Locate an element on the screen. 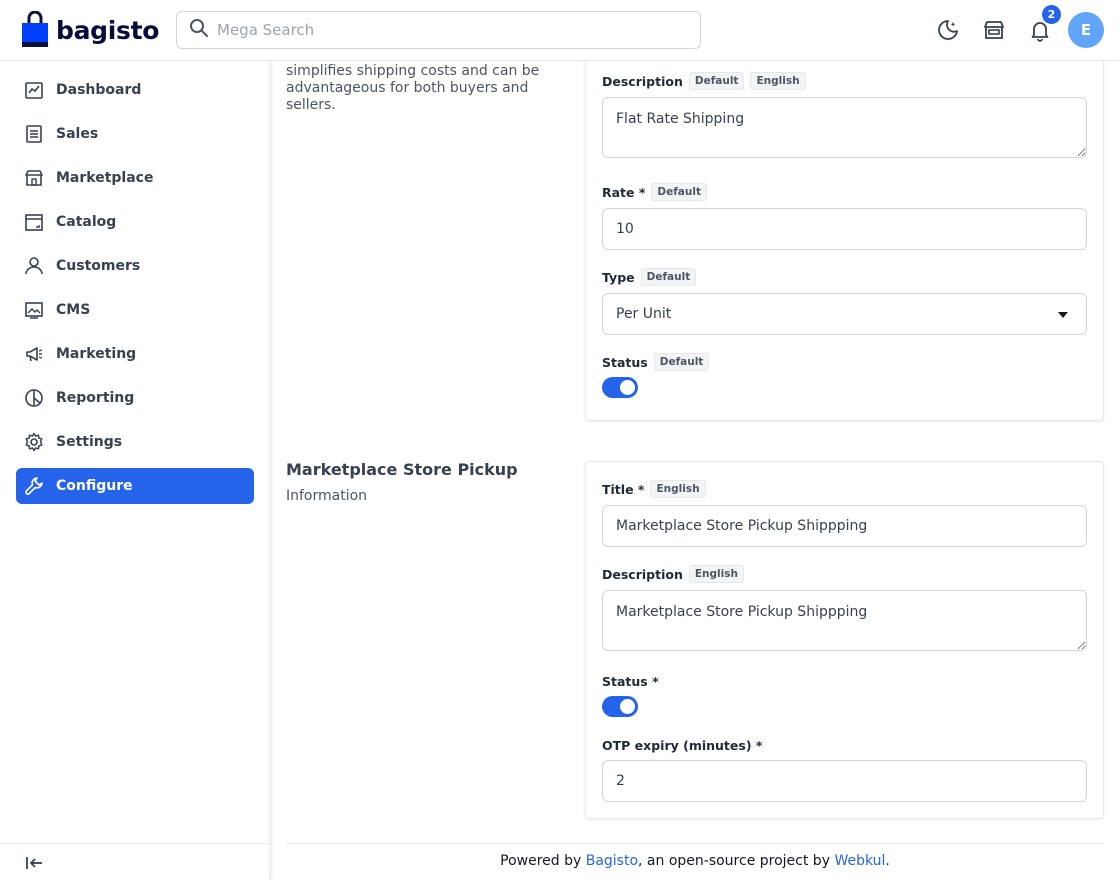  sidebar-item-label: Configure is located at coordinates (94, 486).